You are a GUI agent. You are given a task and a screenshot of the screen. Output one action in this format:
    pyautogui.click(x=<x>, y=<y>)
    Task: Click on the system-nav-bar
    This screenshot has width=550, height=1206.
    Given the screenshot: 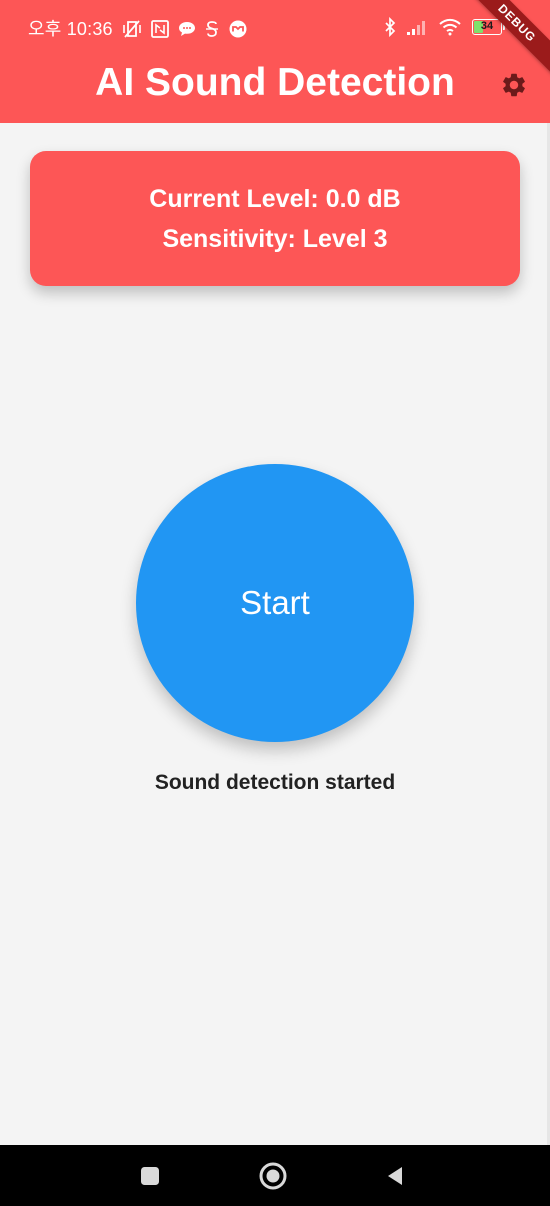 What is the action you would take?
    pyautogui.click(x=275, y=1175)
    